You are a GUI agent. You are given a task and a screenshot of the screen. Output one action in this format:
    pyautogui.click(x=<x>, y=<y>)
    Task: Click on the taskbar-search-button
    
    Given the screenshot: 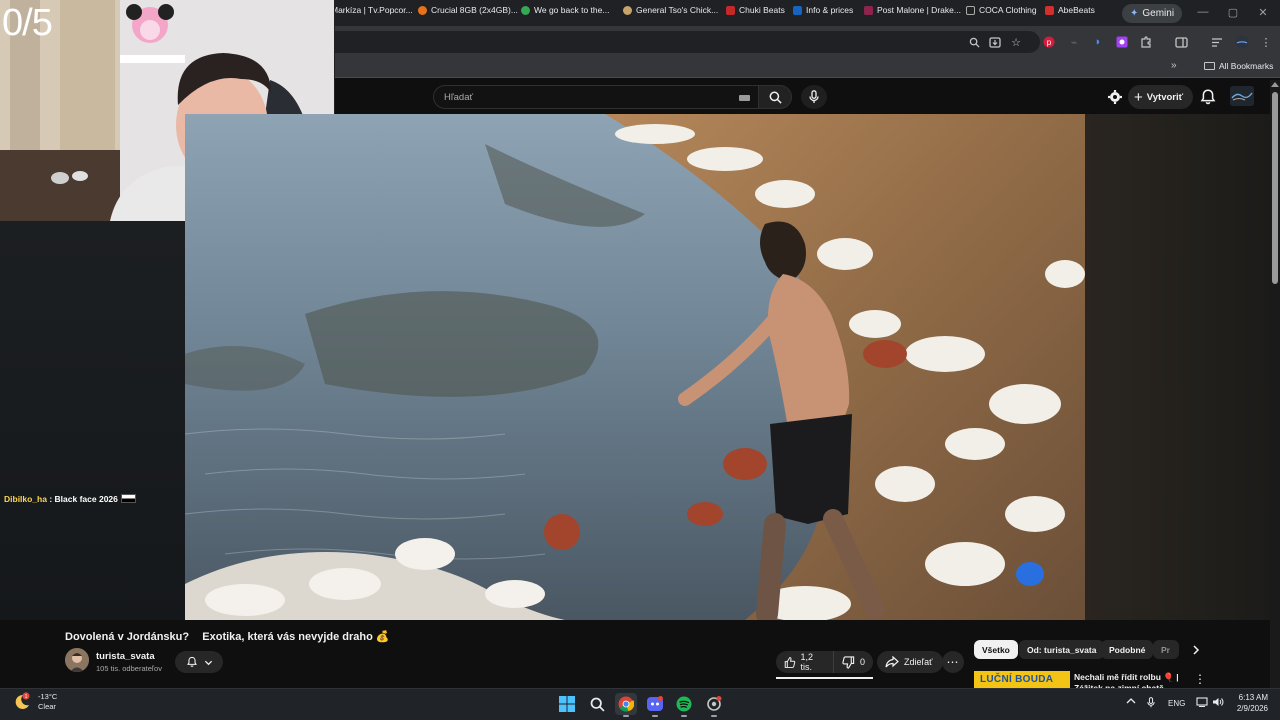 What is the action you would take?
    pyautogui.click(x=597, y=704)
    